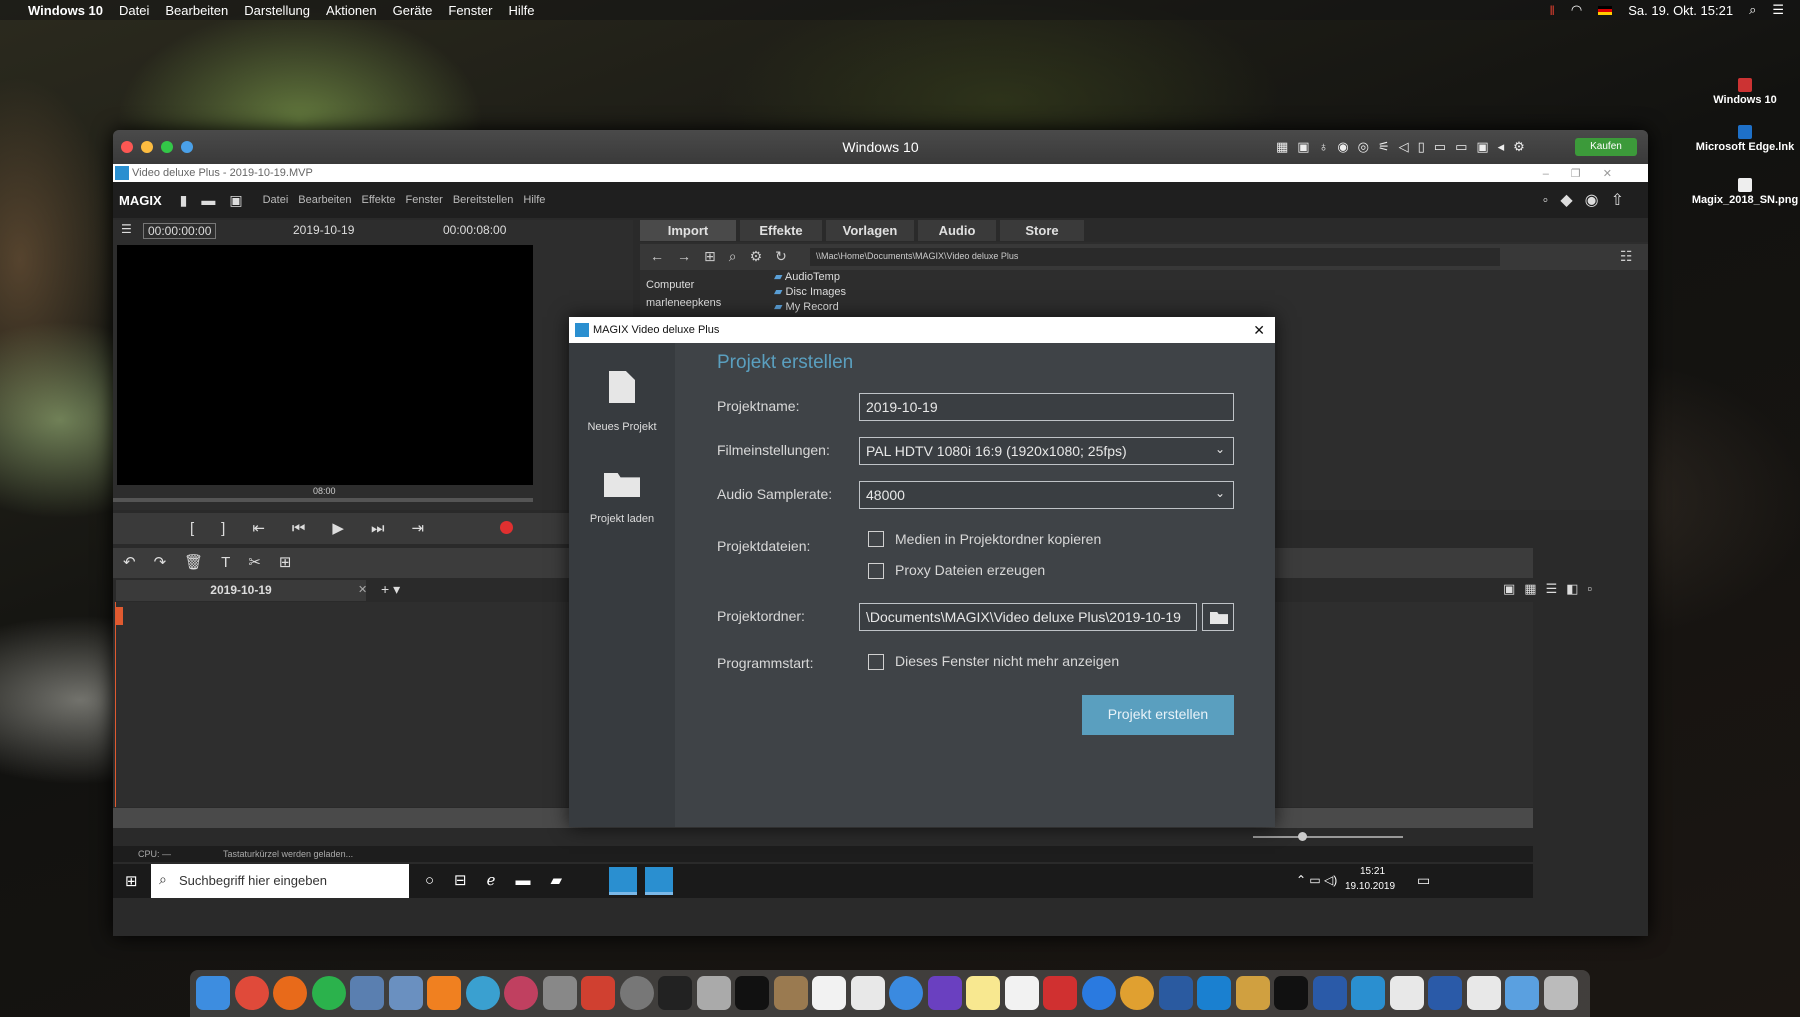  What do you see at coordinates (1291, 993) in the screenshot?
I see `magix-dock-icon` at bounding box center [1291, 993].